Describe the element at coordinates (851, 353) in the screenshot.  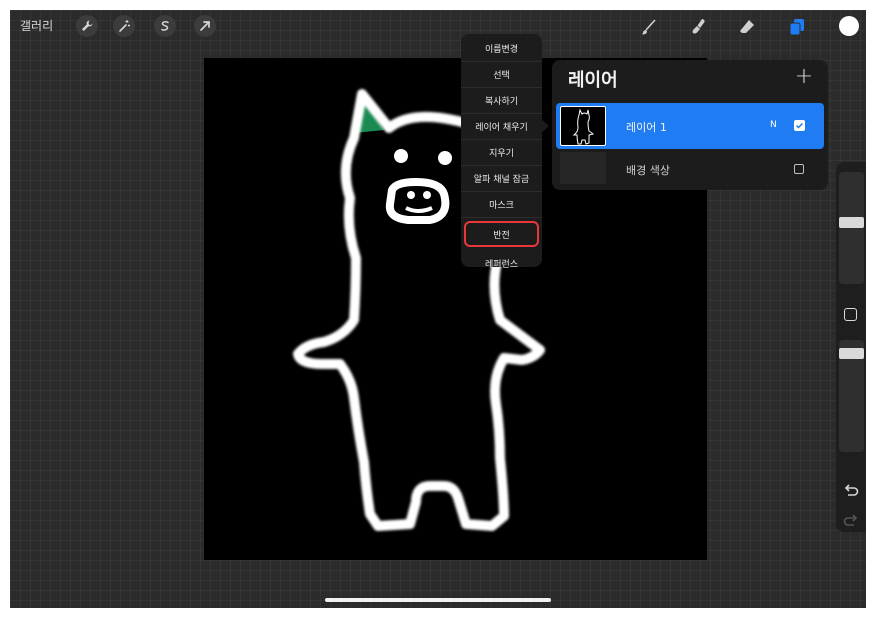
I see `opacity-thumb` at that location.